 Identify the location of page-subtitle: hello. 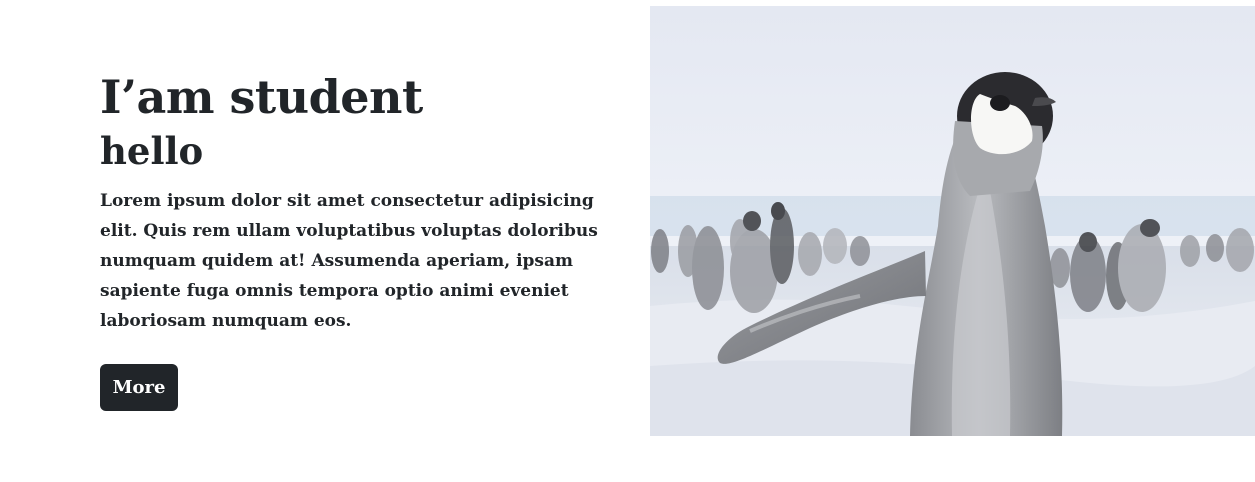
(152, 151).